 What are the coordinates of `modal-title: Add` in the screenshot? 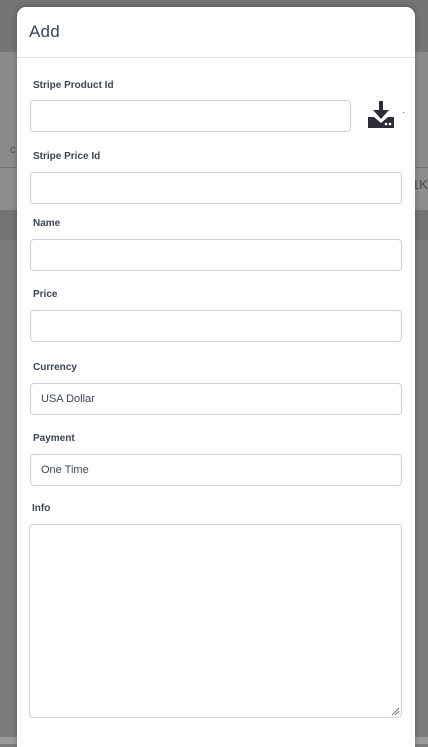 It's located at (44, 31).